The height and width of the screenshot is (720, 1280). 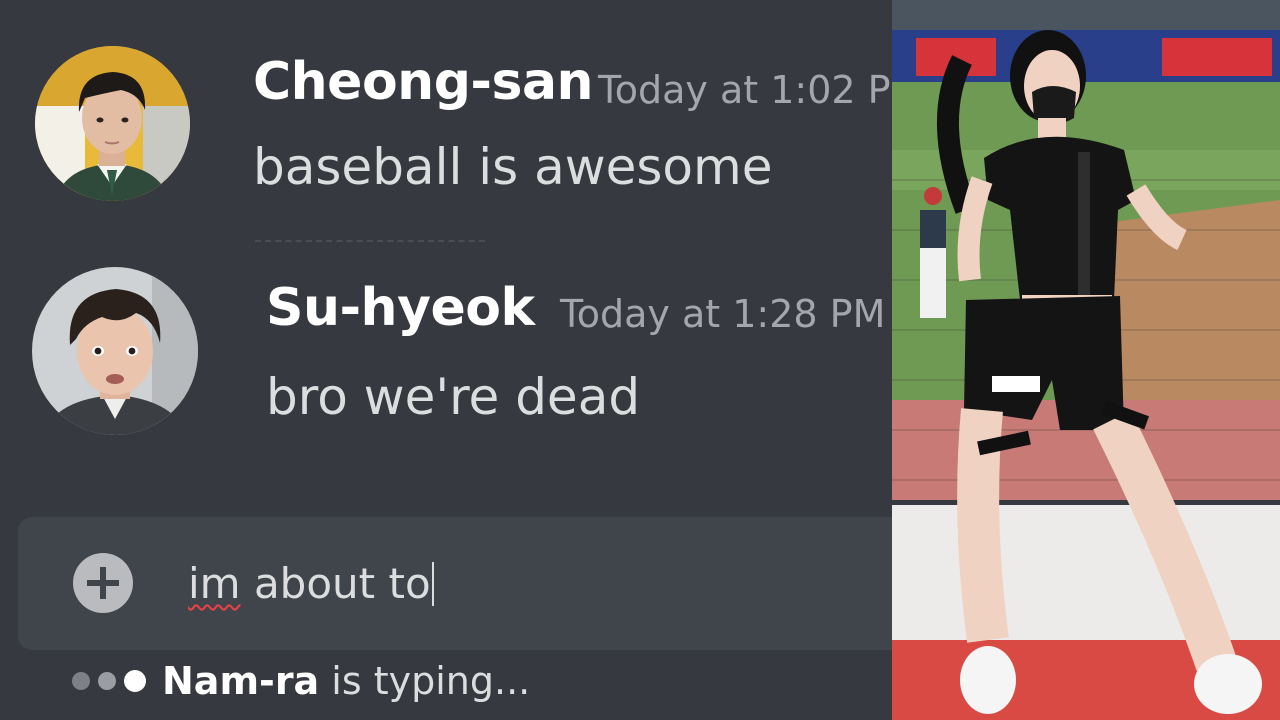 What do you see at coordinates (241, 681) in the screenshot?
I see `typing-user: Nam-ra` at bounding box center [241, 681].